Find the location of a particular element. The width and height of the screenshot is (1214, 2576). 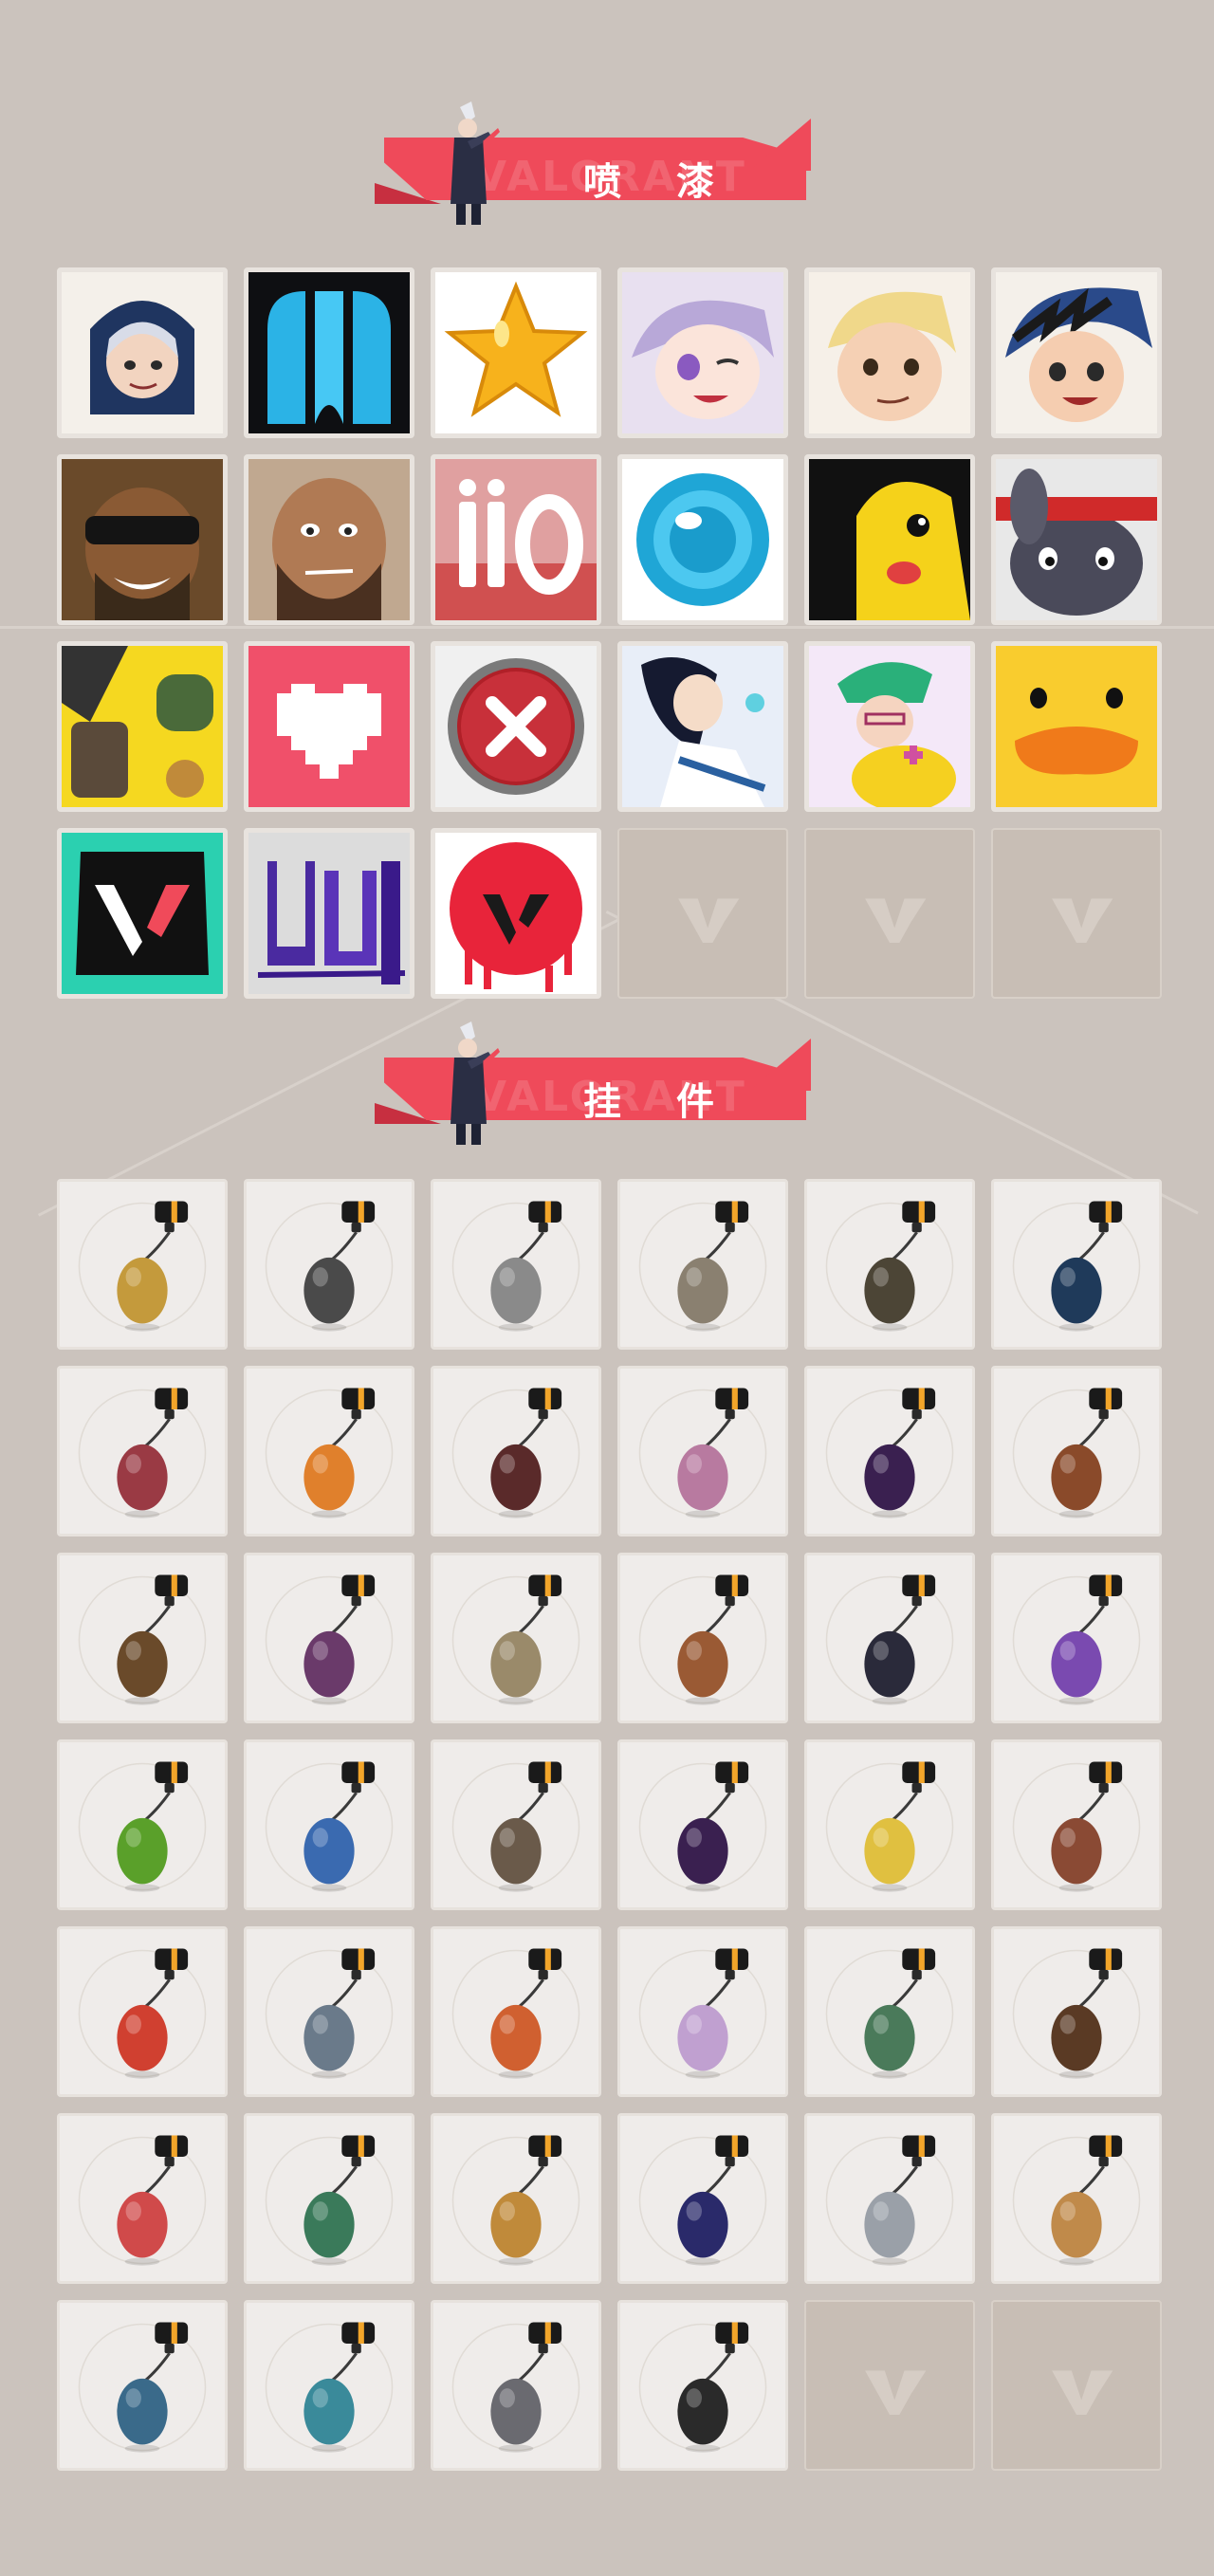

green-pager-buddy-icon is located at coordinates (142, 1826).